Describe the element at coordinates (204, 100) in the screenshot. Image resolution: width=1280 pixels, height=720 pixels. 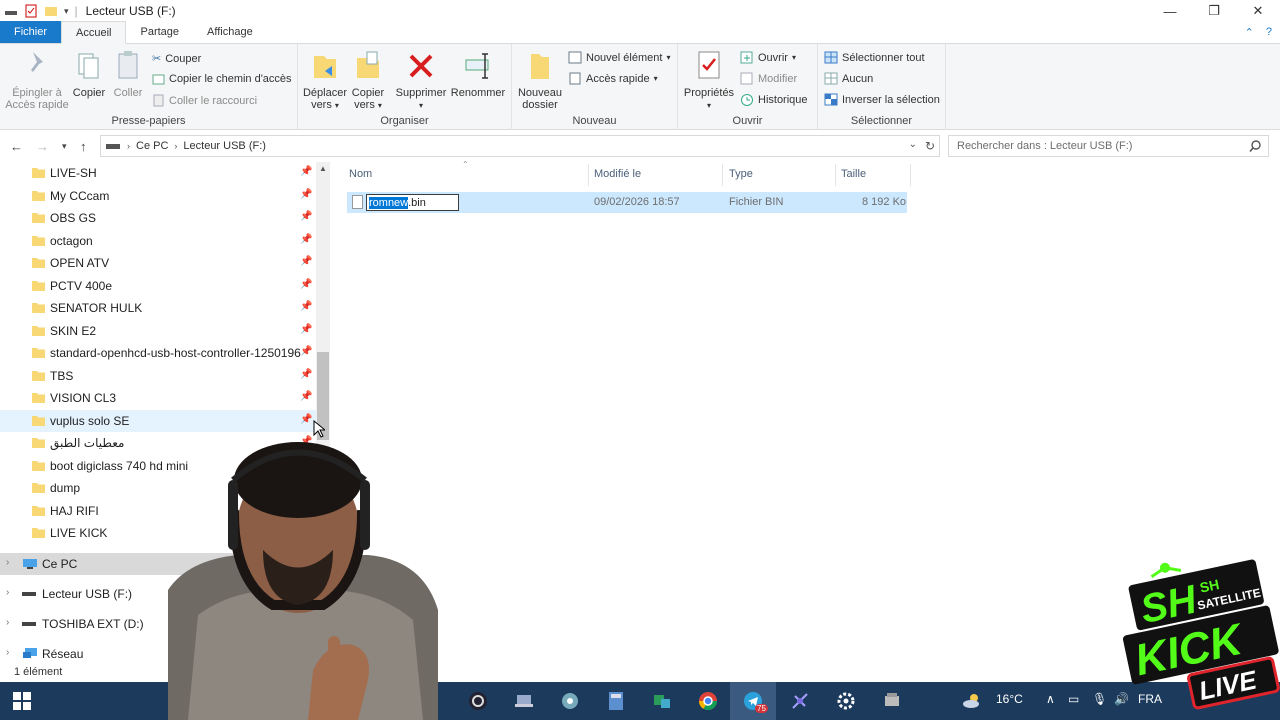
I see `paste-shortcut-button: Coller le raccourci` at that location.